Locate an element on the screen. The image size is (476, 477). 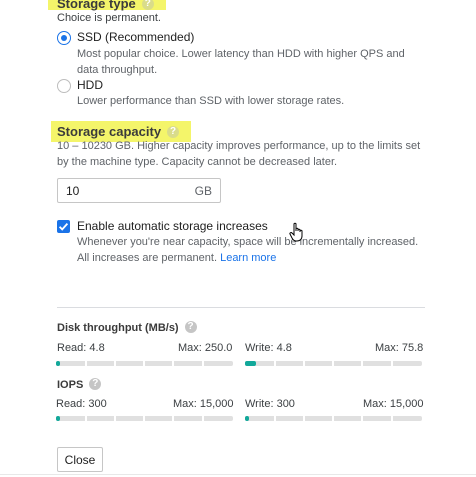
hand-cursor-icon is located at coordinates (296, 232).